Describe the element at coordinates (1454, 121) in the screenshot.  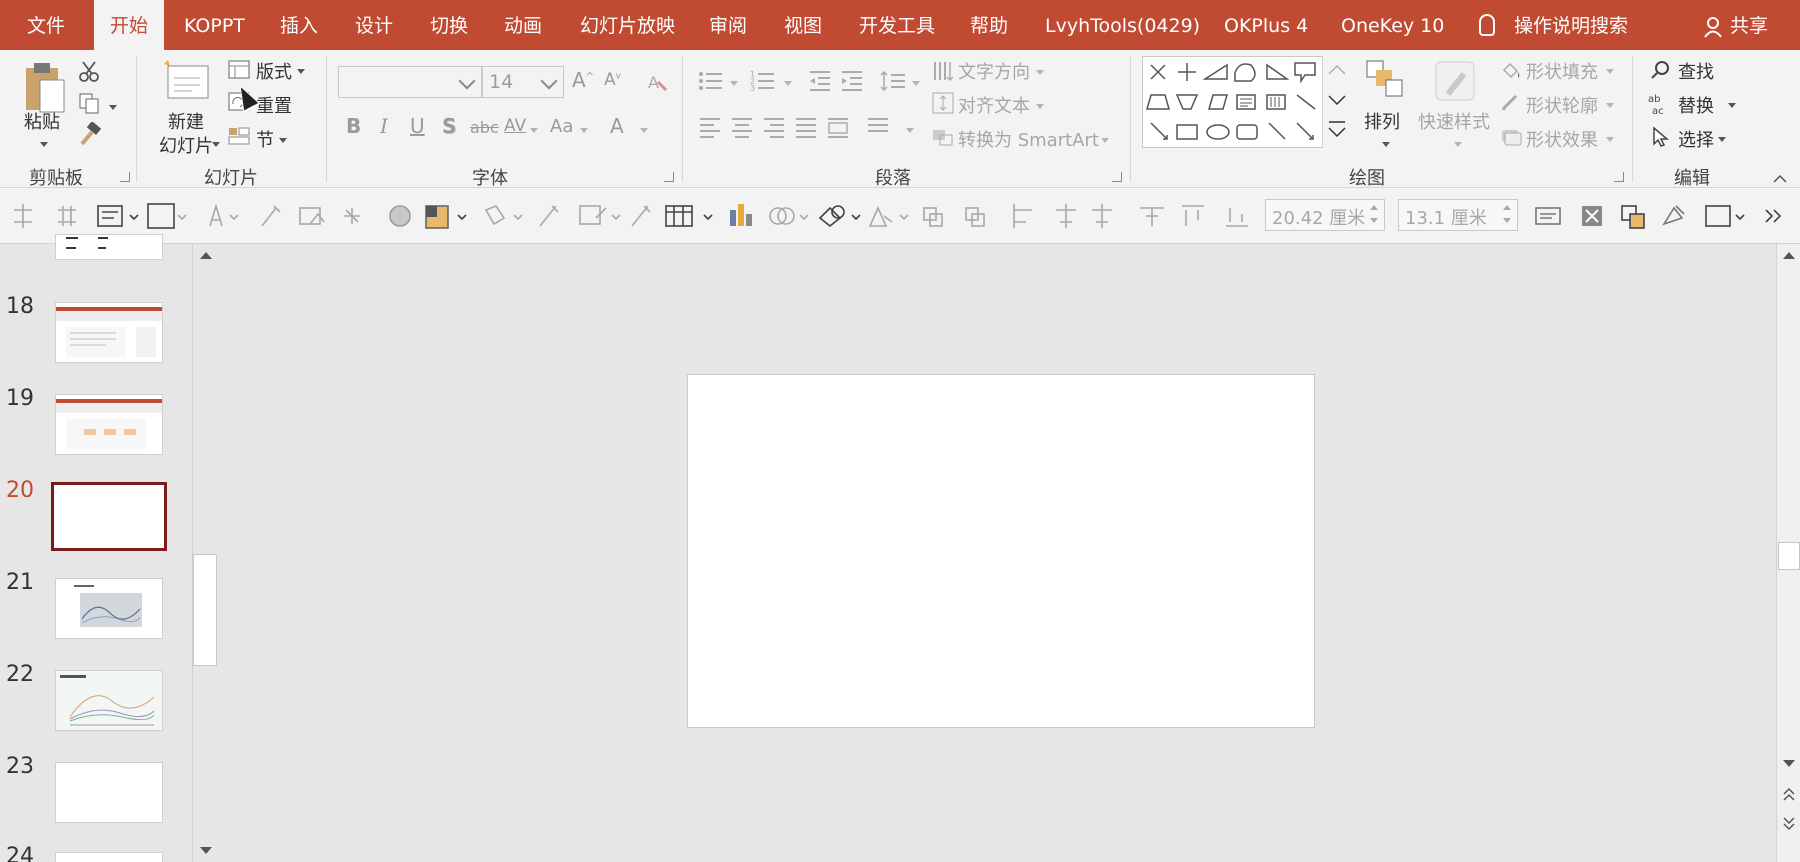
I see `quick-styles-label: 快速样式` at that location.